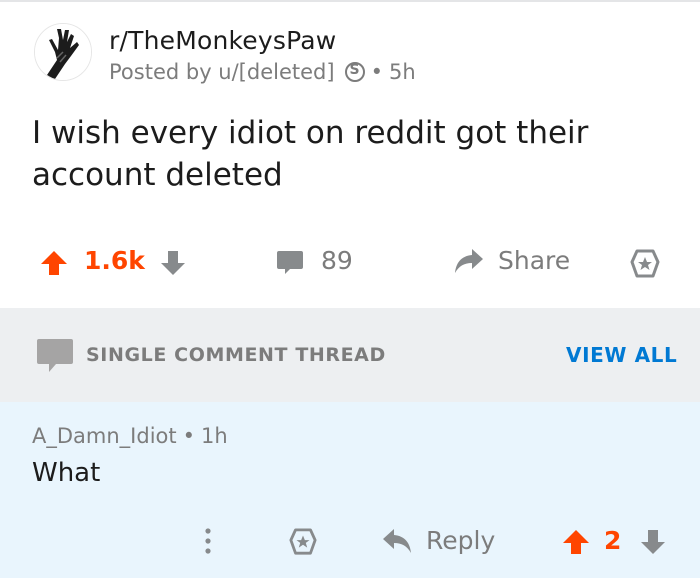 The width and height of the screenshot is (700, 578). What do you see at coordinates (397, 540) in the screenshot?
I see `reply-arrow-icon` at bounding box center [397, 540].